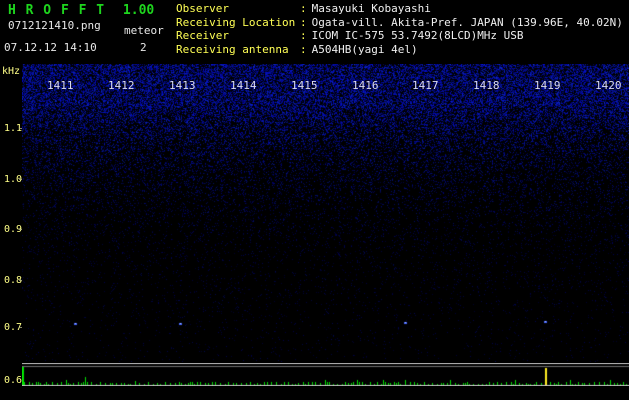 Image resolution: width=629 pixels, height=400 pixels. Describe the element at coordinates (304, 85) in the screenshot. I see `time-label: 1415` at that location.